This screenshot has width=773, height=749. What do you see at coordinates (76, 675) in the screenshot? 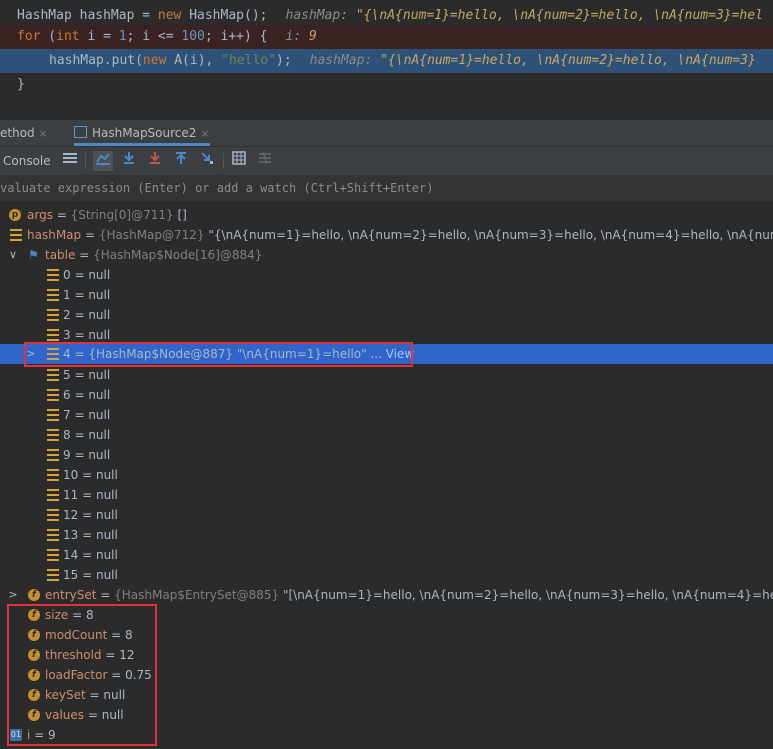
I see `field-name: loadFactor` at bounding box center [76, 675].